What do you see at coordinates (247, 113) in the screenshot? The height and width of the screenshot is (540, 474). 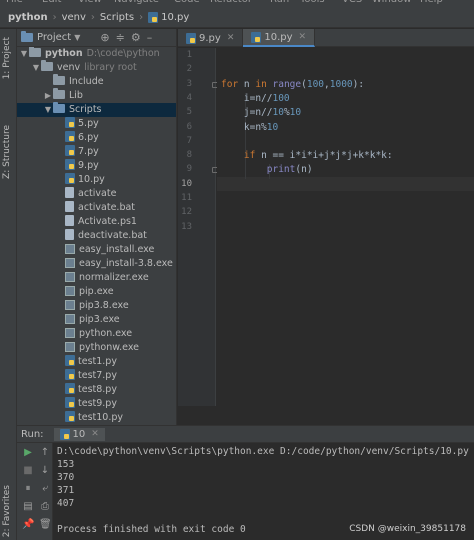 I see `code-token: j=n//` at bounding box center [247, 113].